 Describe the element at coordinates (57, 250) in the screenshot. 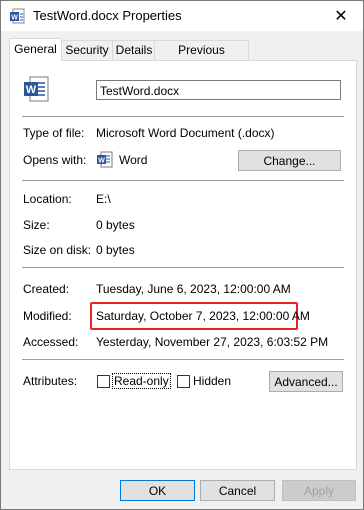

I see `size-on-disk-label: Size on disk:` at that location.